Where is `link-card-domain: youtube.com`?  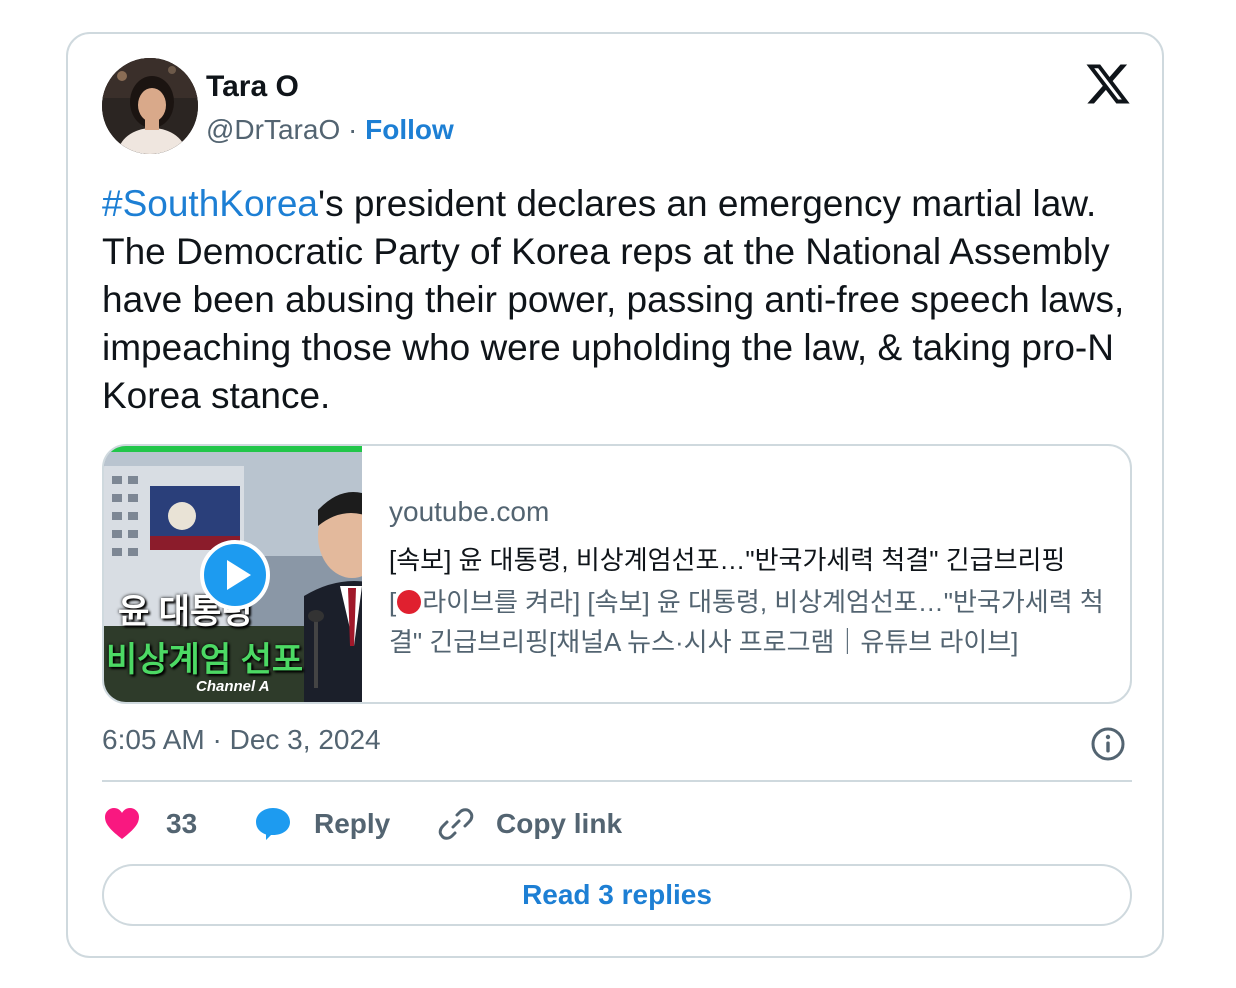 link-card-domain: youtube.com is located at coordinates (469, 511).